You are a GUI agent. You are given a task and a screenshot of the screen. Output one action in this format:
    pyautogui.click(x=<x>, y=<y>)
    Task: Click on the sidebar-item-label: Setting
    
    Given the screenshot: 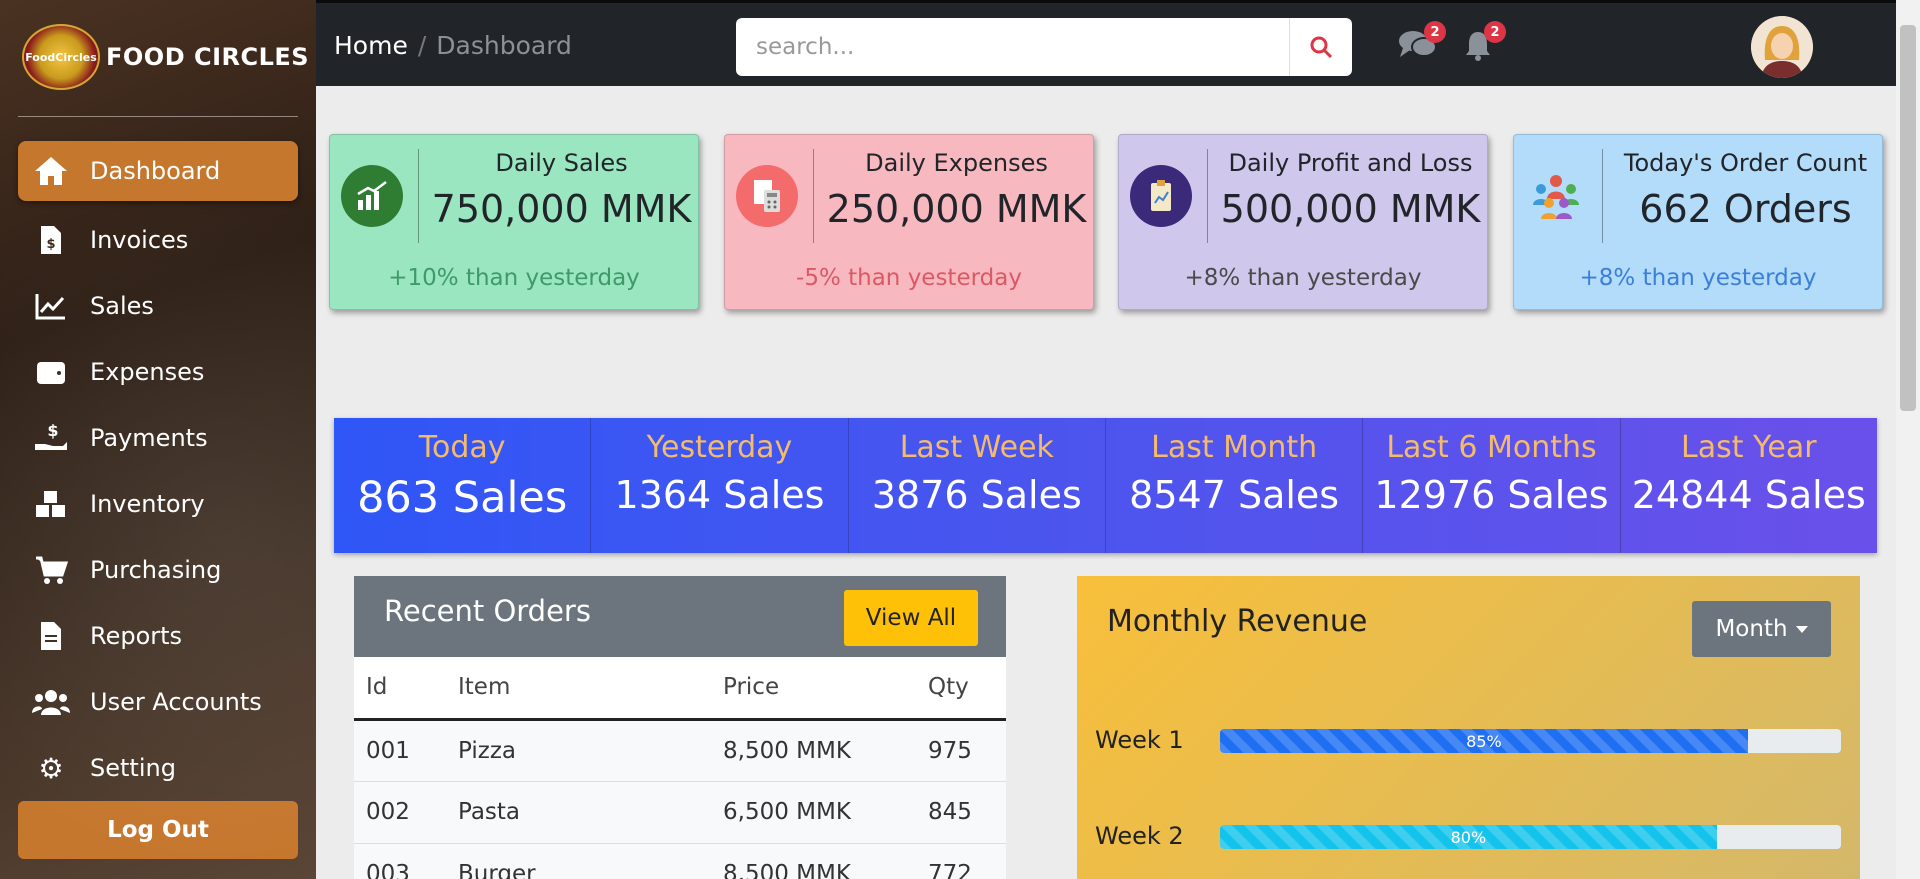 What is the action you would take?
    pyautogui.click(x=133, y=768)
    